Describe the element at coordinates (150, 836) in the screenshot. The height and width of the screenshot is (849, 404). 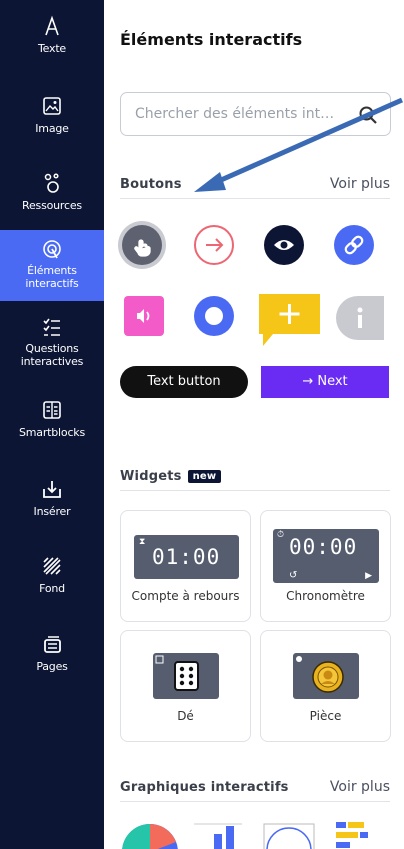
I see `pie-chart-thumbnail` at that location.